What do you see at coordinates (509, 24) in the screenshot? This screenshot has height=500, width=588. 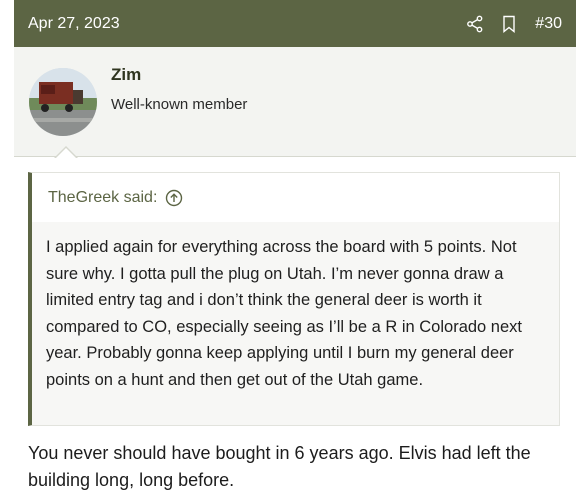 I see `bookmark-icon` at bounding box center [509, 24].